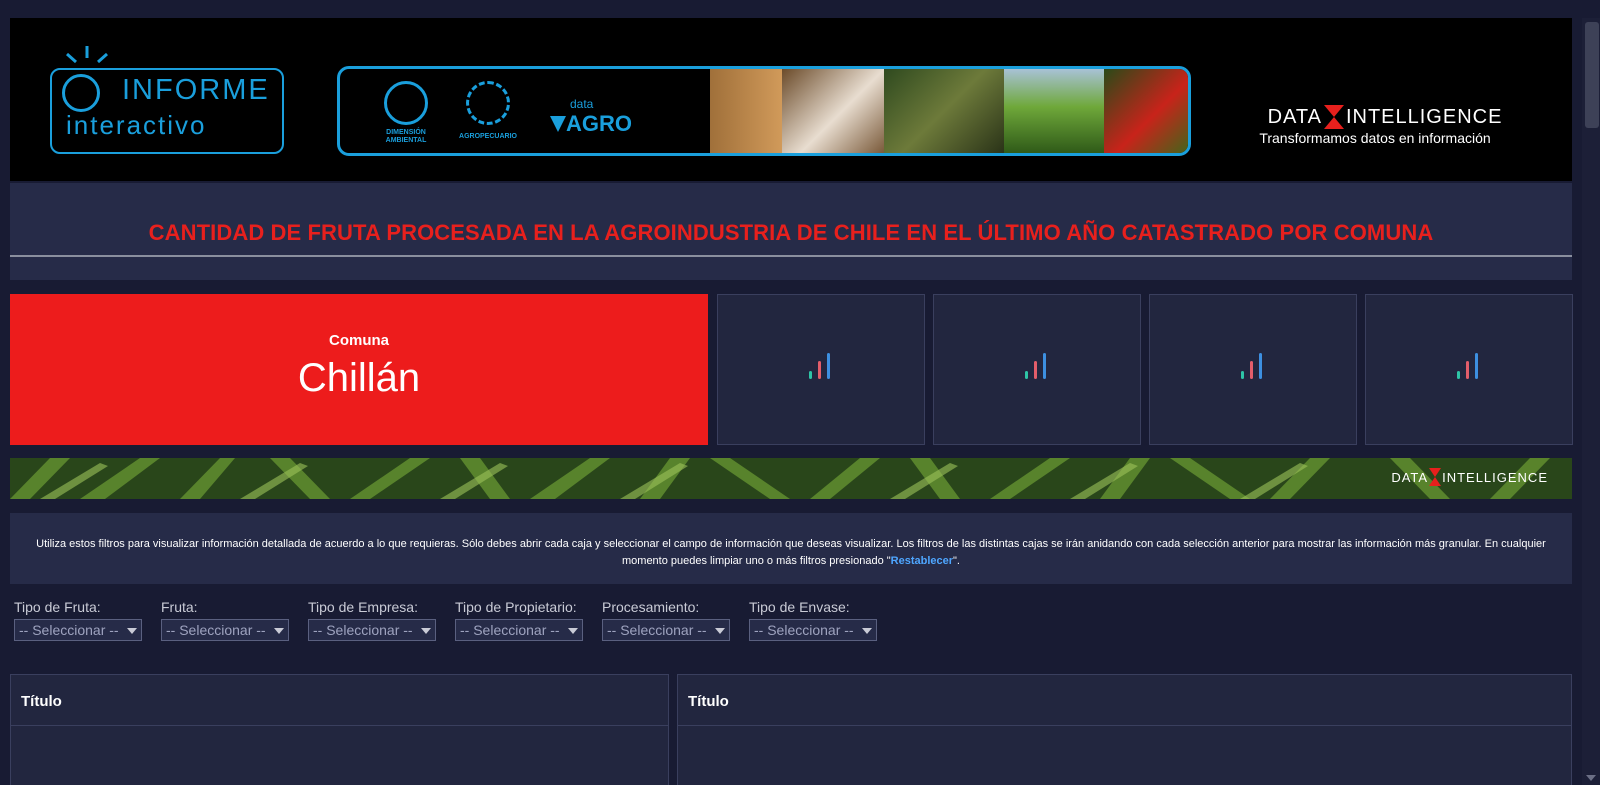 The height and width of the screenshot is (785, 1600). I want to click on tipo-empresa-select: -- Seleccionar --, so click(372, 630).